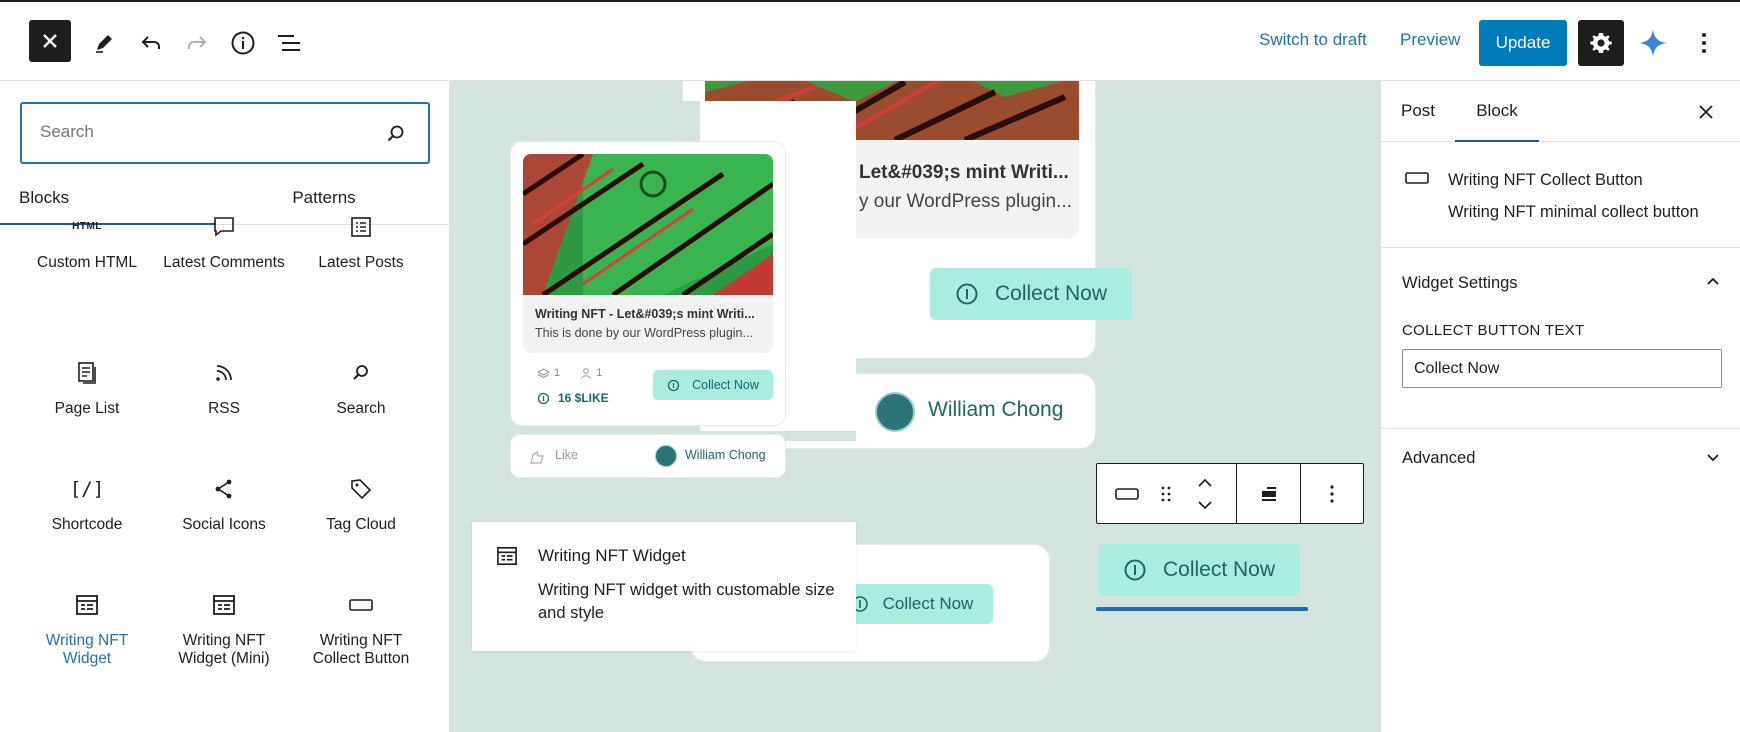 The width and height of the screenshot is (1740, 732). Describe the element at coordinates (537, 457) in the screenshot. I see `like-icon` at that location.